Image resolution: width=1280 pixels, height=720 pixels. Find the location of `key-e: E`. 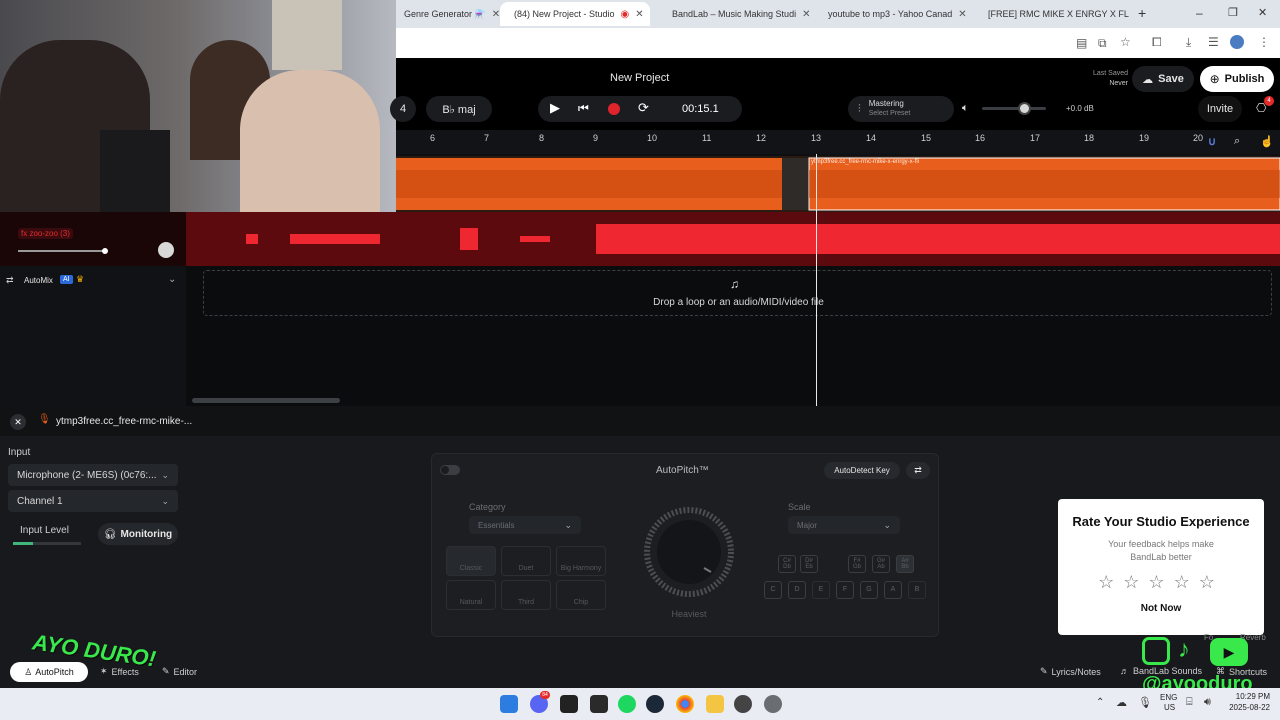

key-e: E is located at coordinates (821, 590).